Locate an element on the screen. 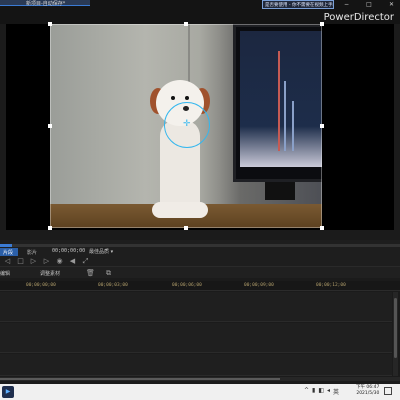 Image resolution: width=400 pixels, height=400 pixels. network-icon: ◧ is located at coordinates (321, 391).